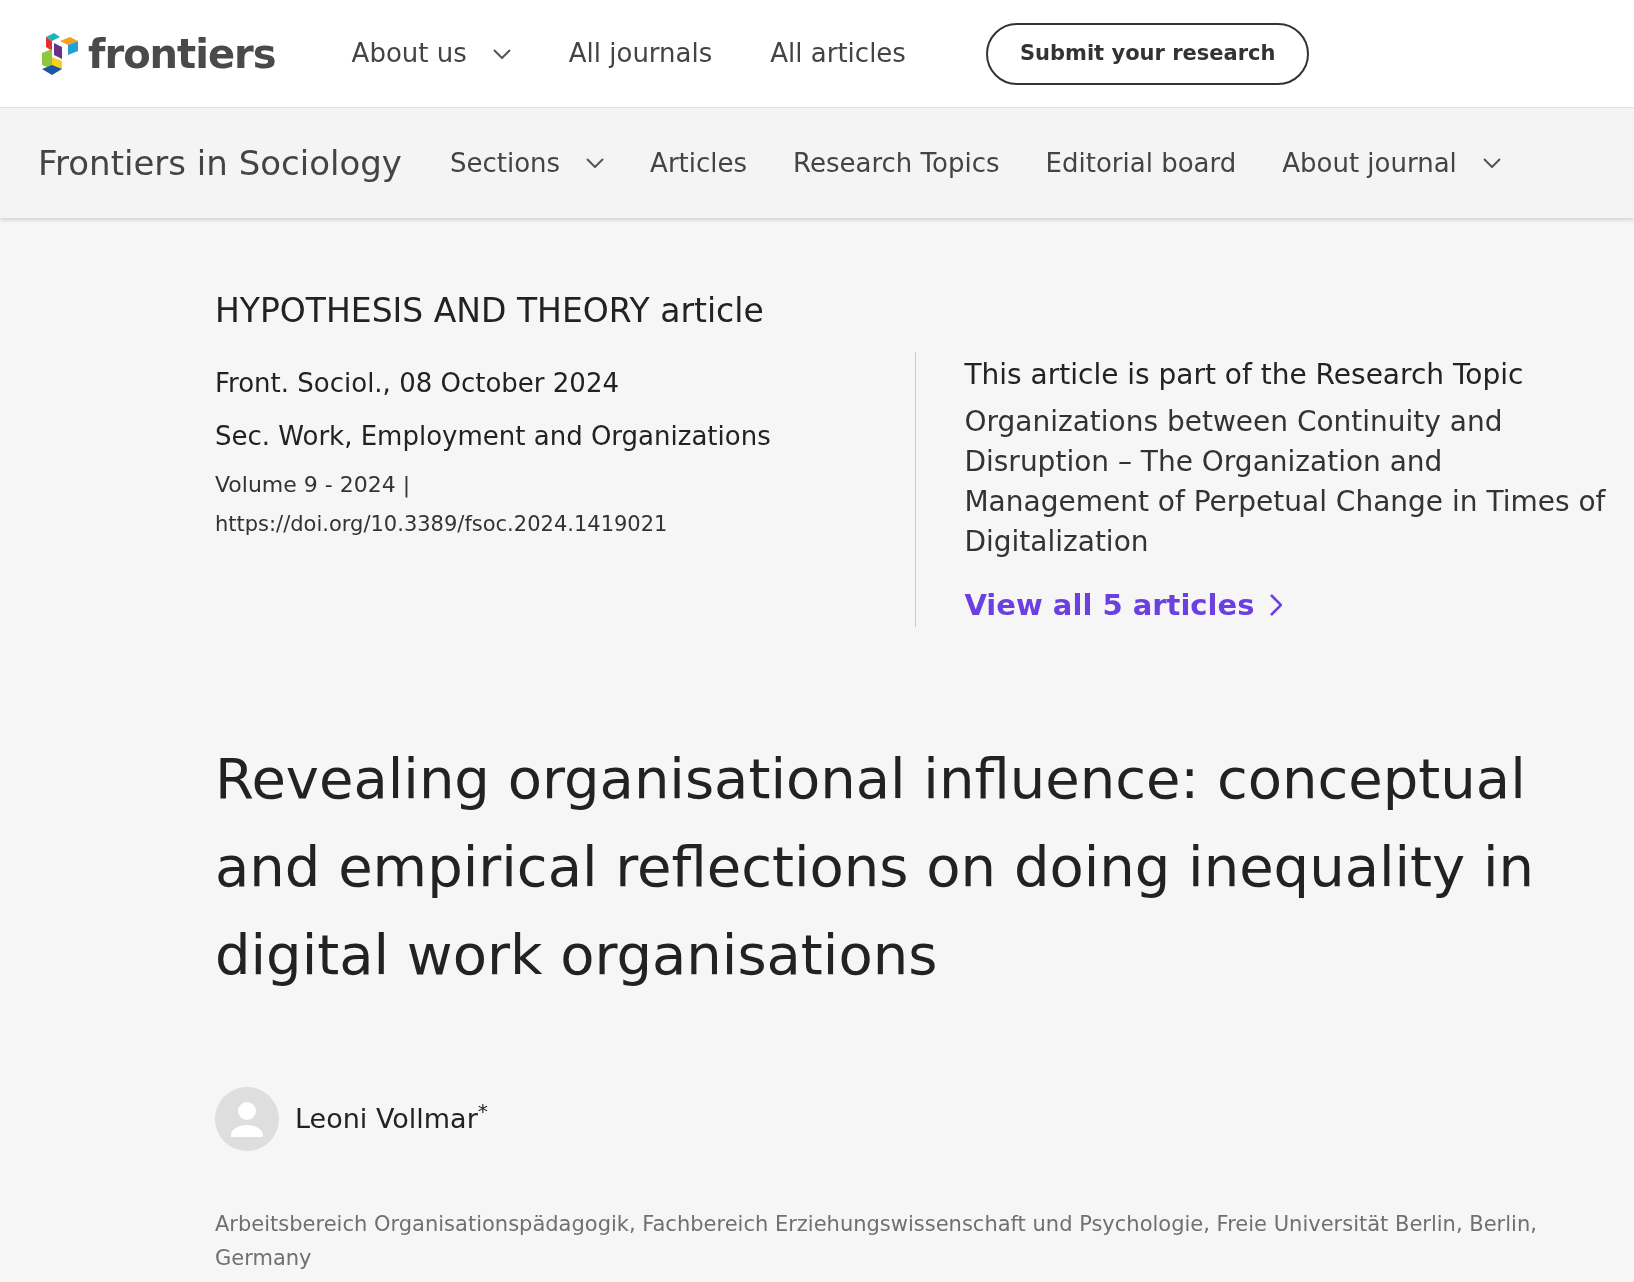 This screenshot has width=1634, height=1282. What do you see at coordinates (640, 53) in the screenshot?
I see `nav-link: All journals` at bounding box center [640, 53].